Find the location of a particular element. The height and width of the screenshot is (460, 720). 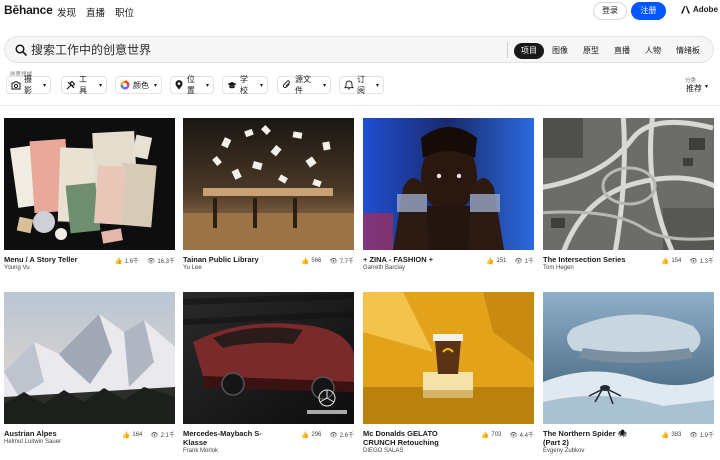

filter-school: 学校 ▾ is located at coordinates (245, 85).